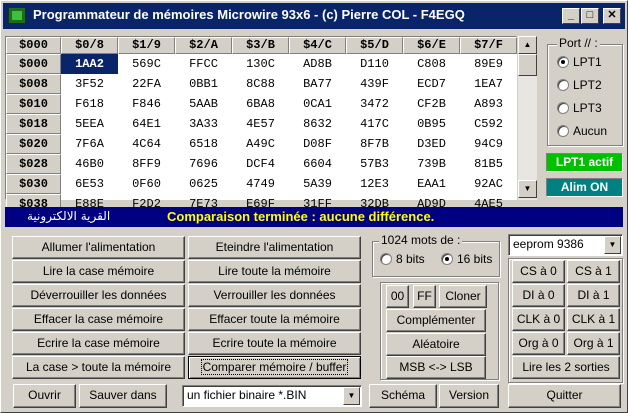 This screenshot has height=413, width=628. I want to click on memory-cell: AD8B, so click(317, 64).